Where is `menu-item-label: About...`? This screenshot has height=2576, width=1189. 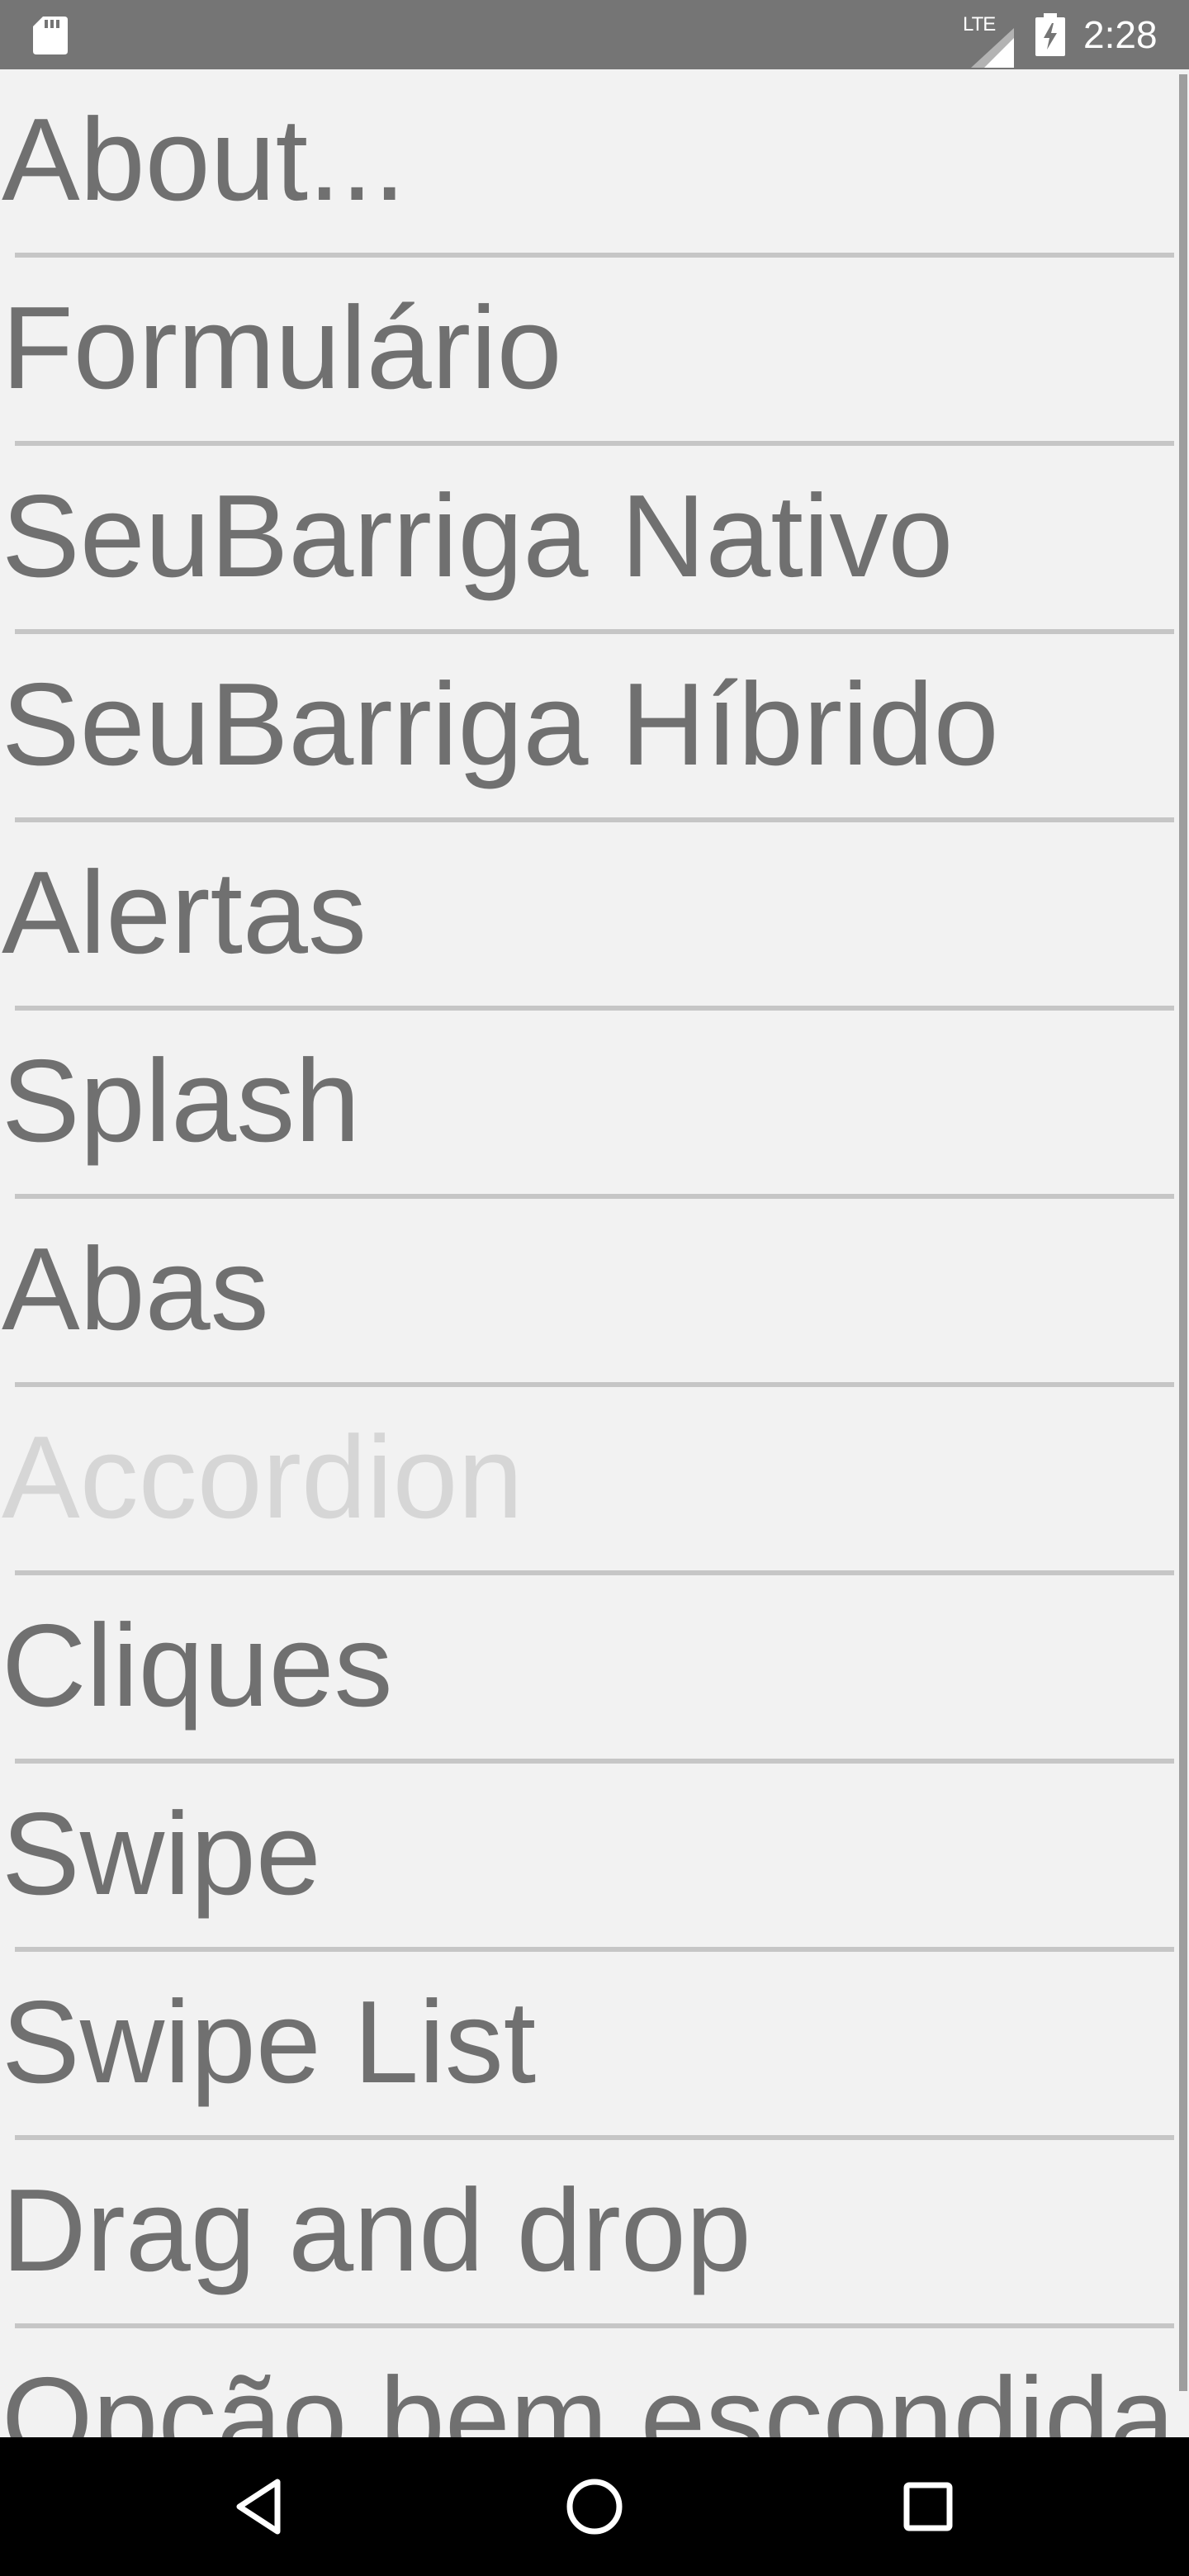
menu-item-label: About... is located at coordinates (204, 159).